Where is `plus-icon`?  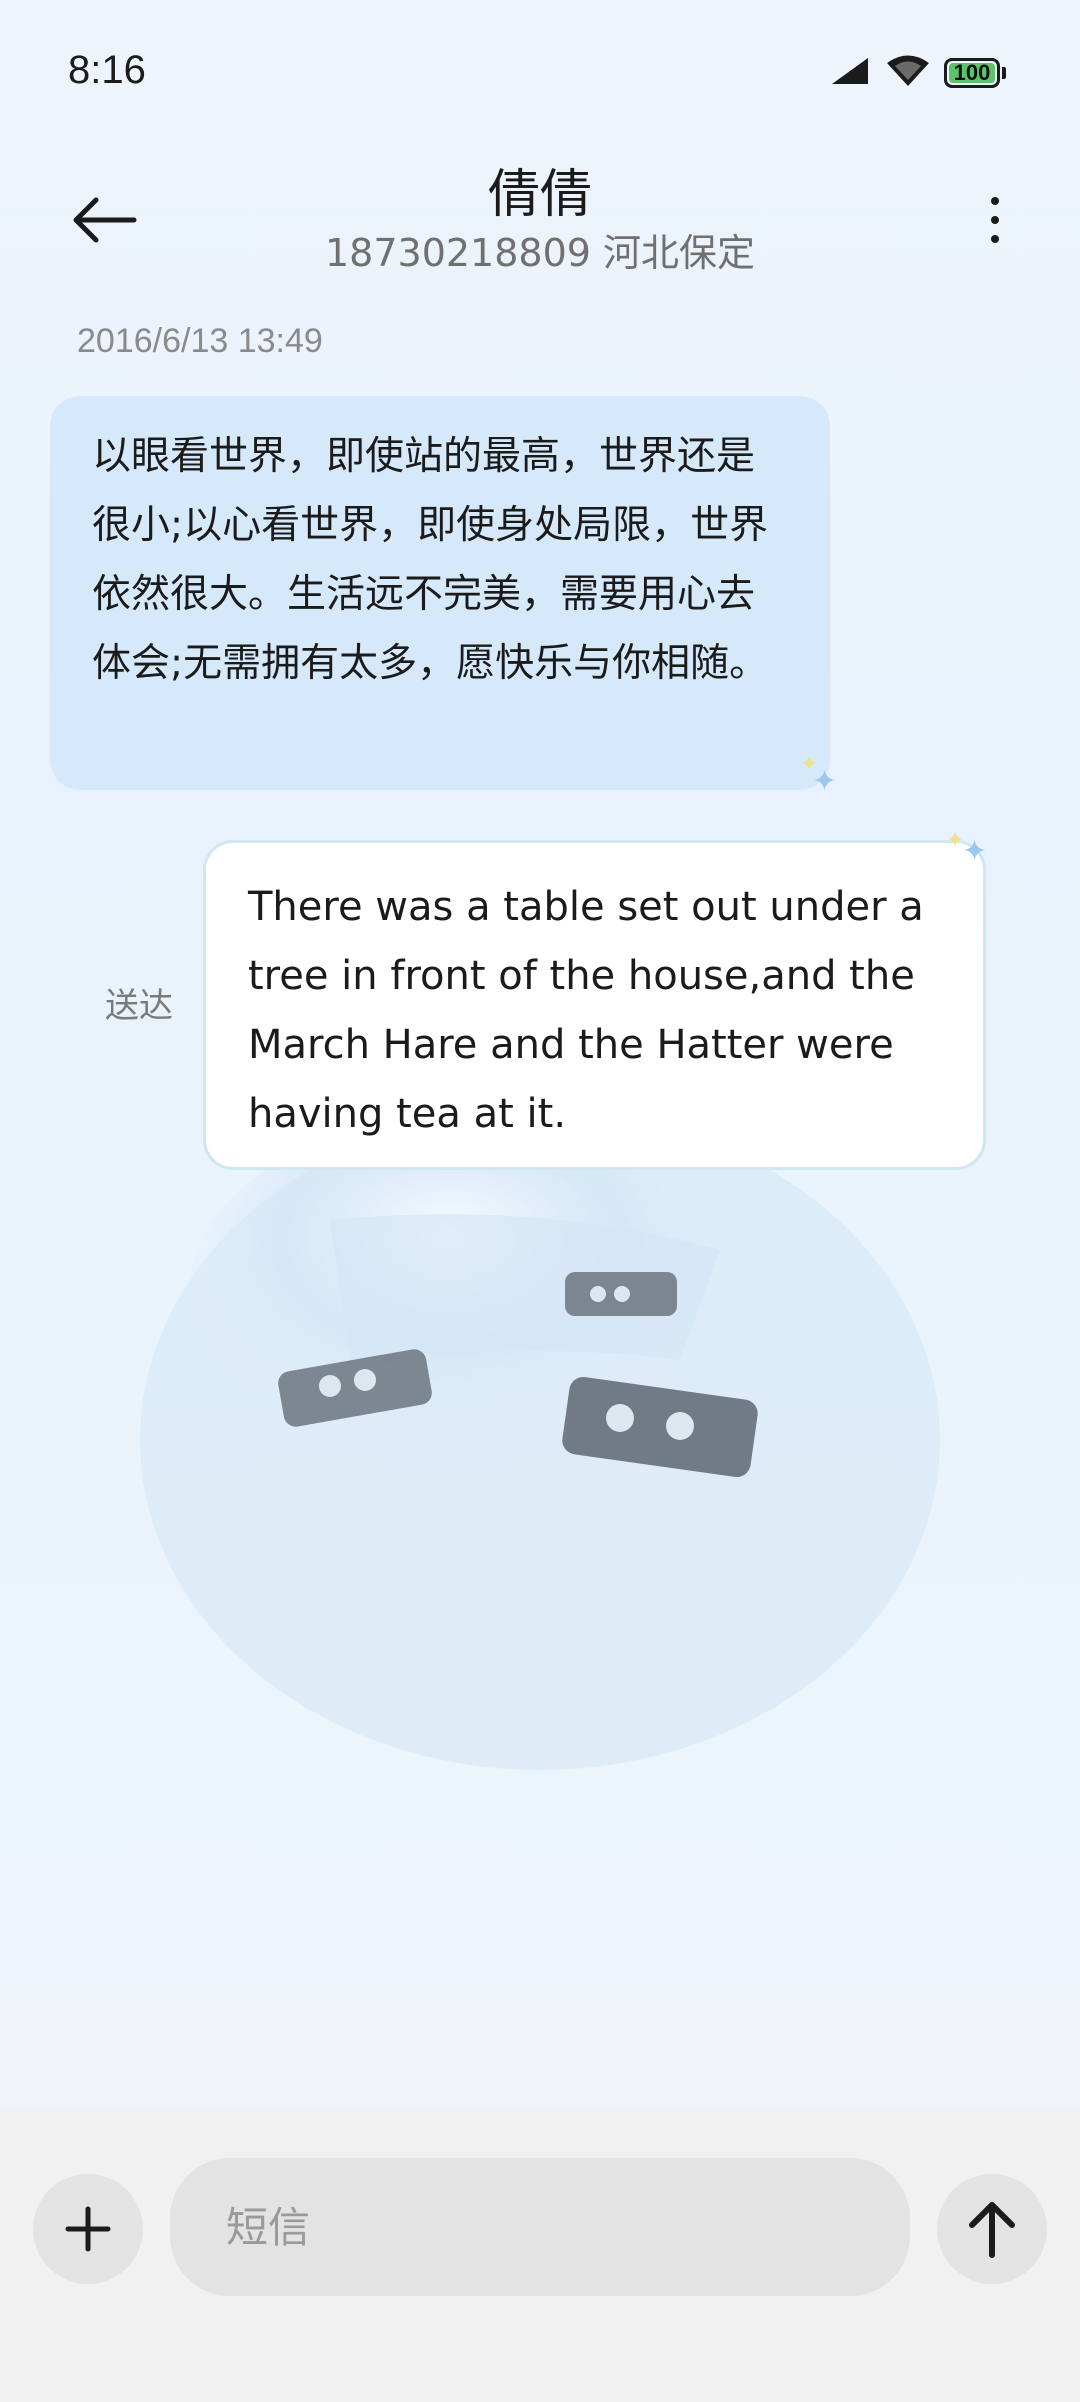 plus-icon is located at coordinates (88, 2229).